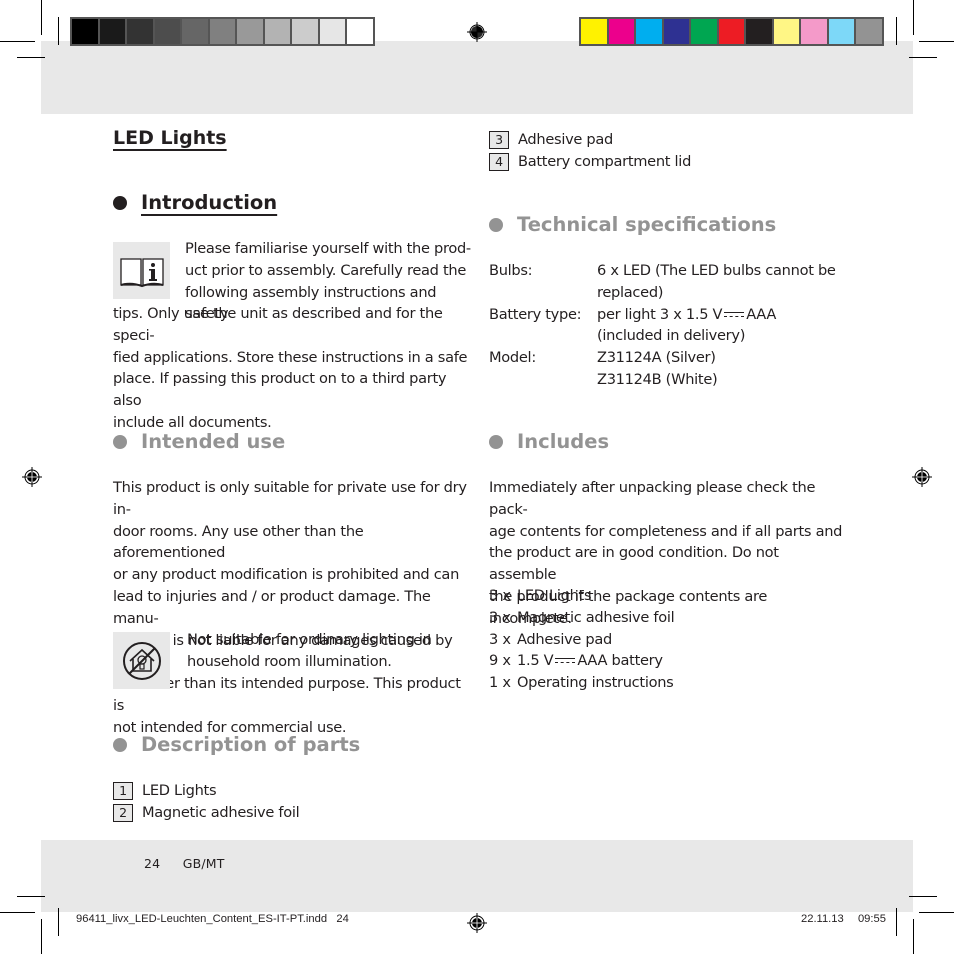  What do you see at coordinates (871, 919) in the screenshot?
I see `print-time: 09:55` at bounding box center [871, 919].